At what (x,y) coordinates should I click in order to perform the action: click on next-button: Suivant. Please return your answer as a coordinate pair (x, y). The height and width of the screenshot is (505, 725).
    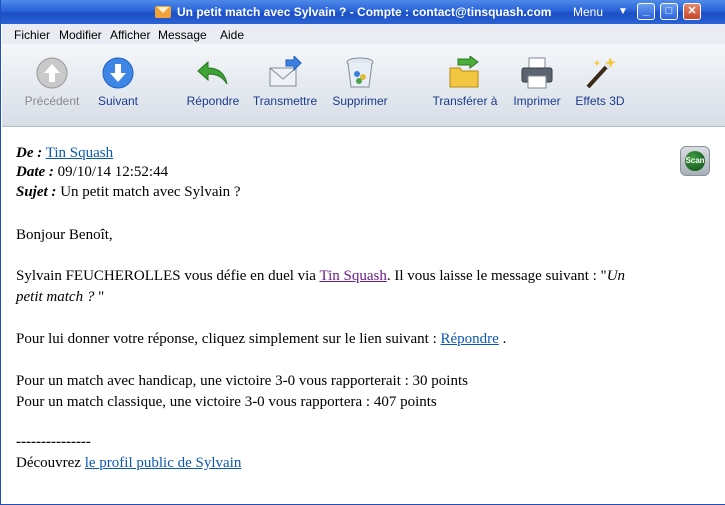
    Looking at the image, I should click on (118, 82).